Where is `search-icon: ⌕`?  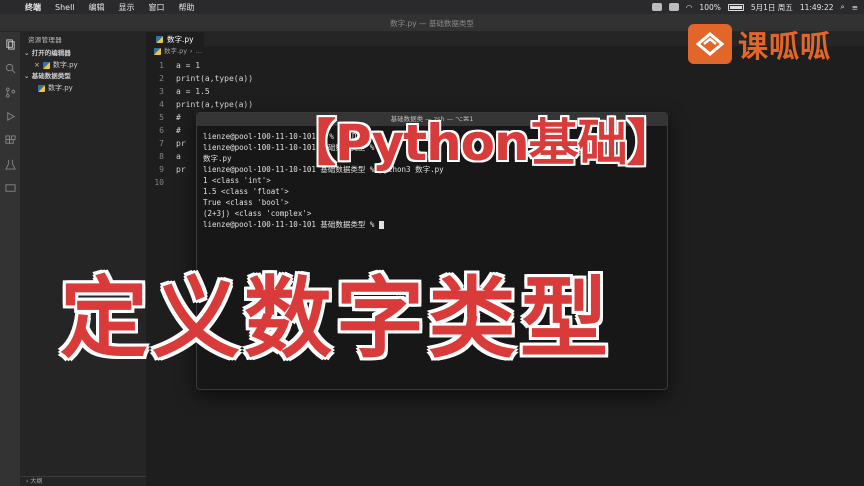 search-icon: ⌕ is located at coordinates (843, 7).